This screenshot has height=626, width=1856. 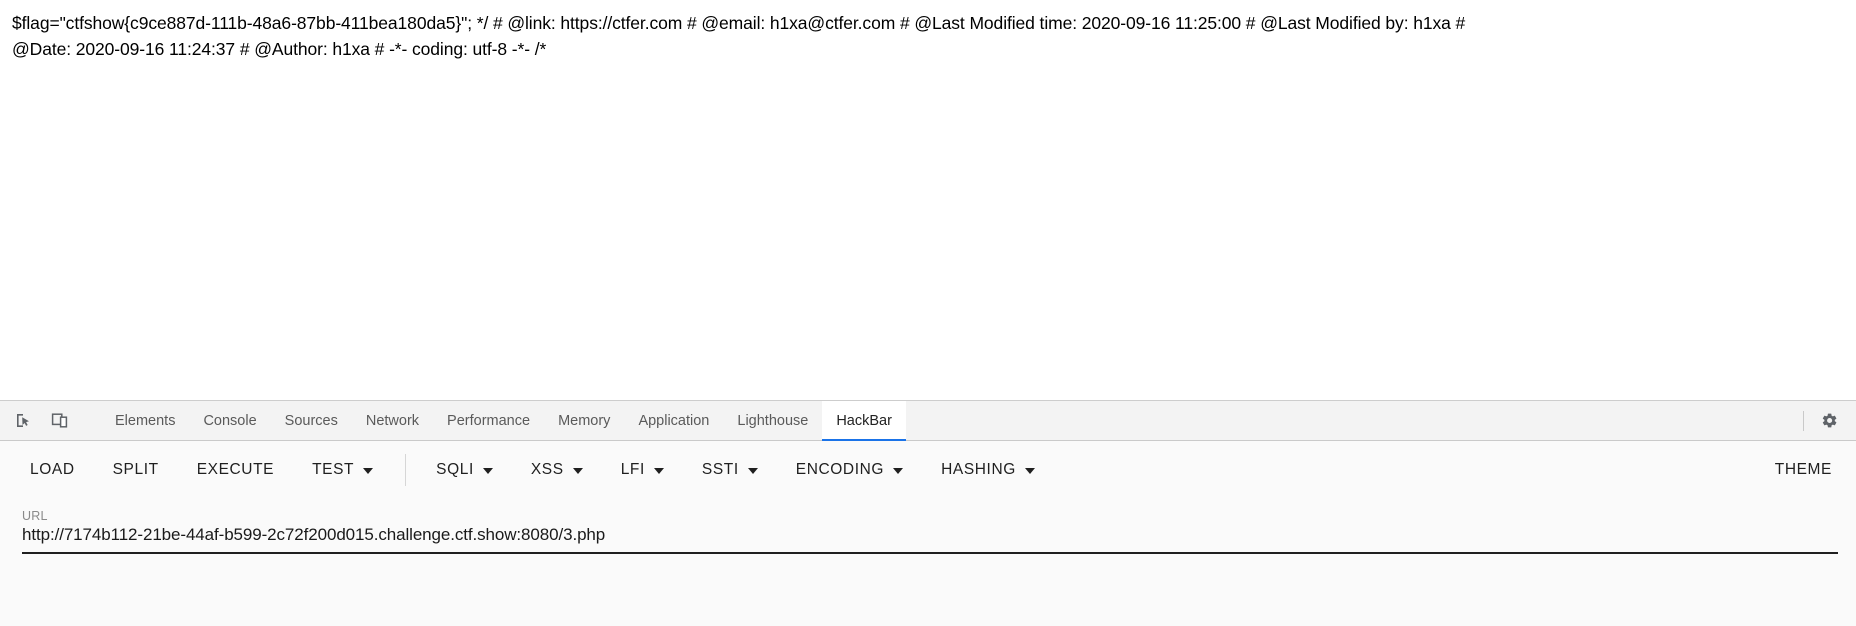 I want to click on tab-performance: Performance, so click(x=488, y=420).